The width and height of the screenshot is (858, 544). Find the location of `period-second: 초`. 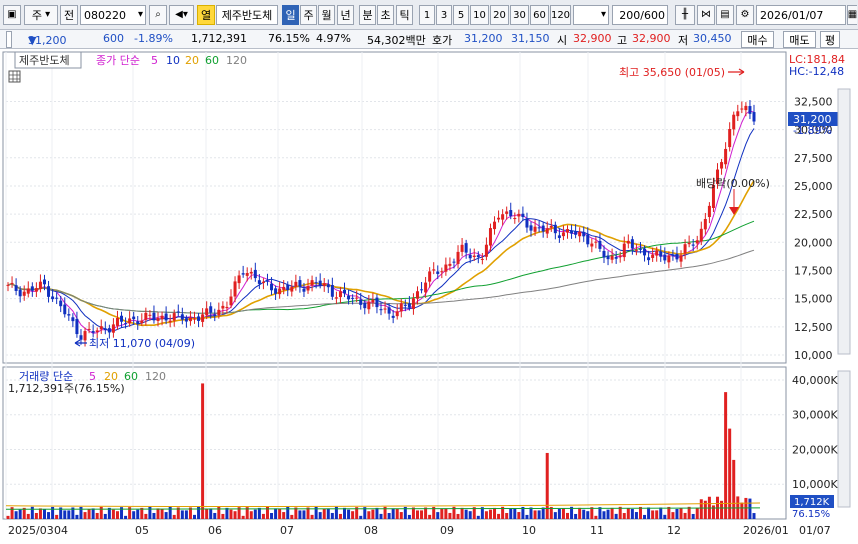

period-second: 초 is located at coordinates (385, 15).